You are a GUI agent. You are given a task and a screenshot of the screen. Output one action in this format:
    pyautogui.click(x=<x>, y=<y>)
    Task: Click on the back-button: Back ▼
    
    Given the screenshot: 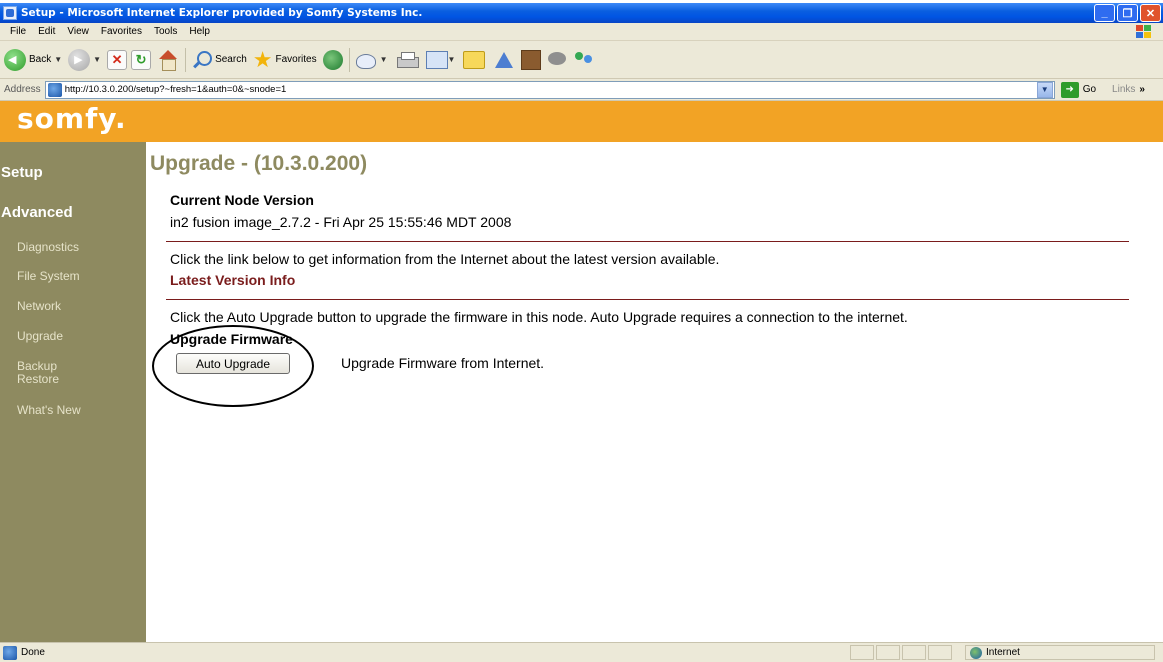 What is the action you would take?
    pyautogui.click(x=33, y=59)
    